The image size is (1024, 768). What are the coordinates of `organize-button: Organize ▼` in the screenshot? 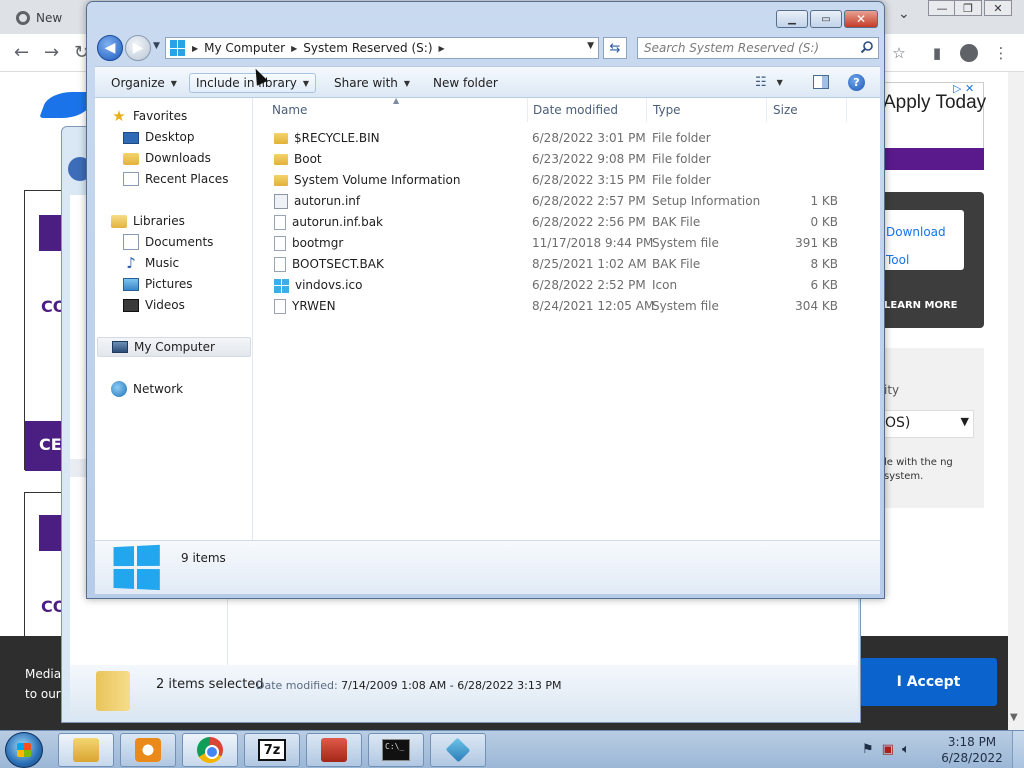 It's located at (144, 83).